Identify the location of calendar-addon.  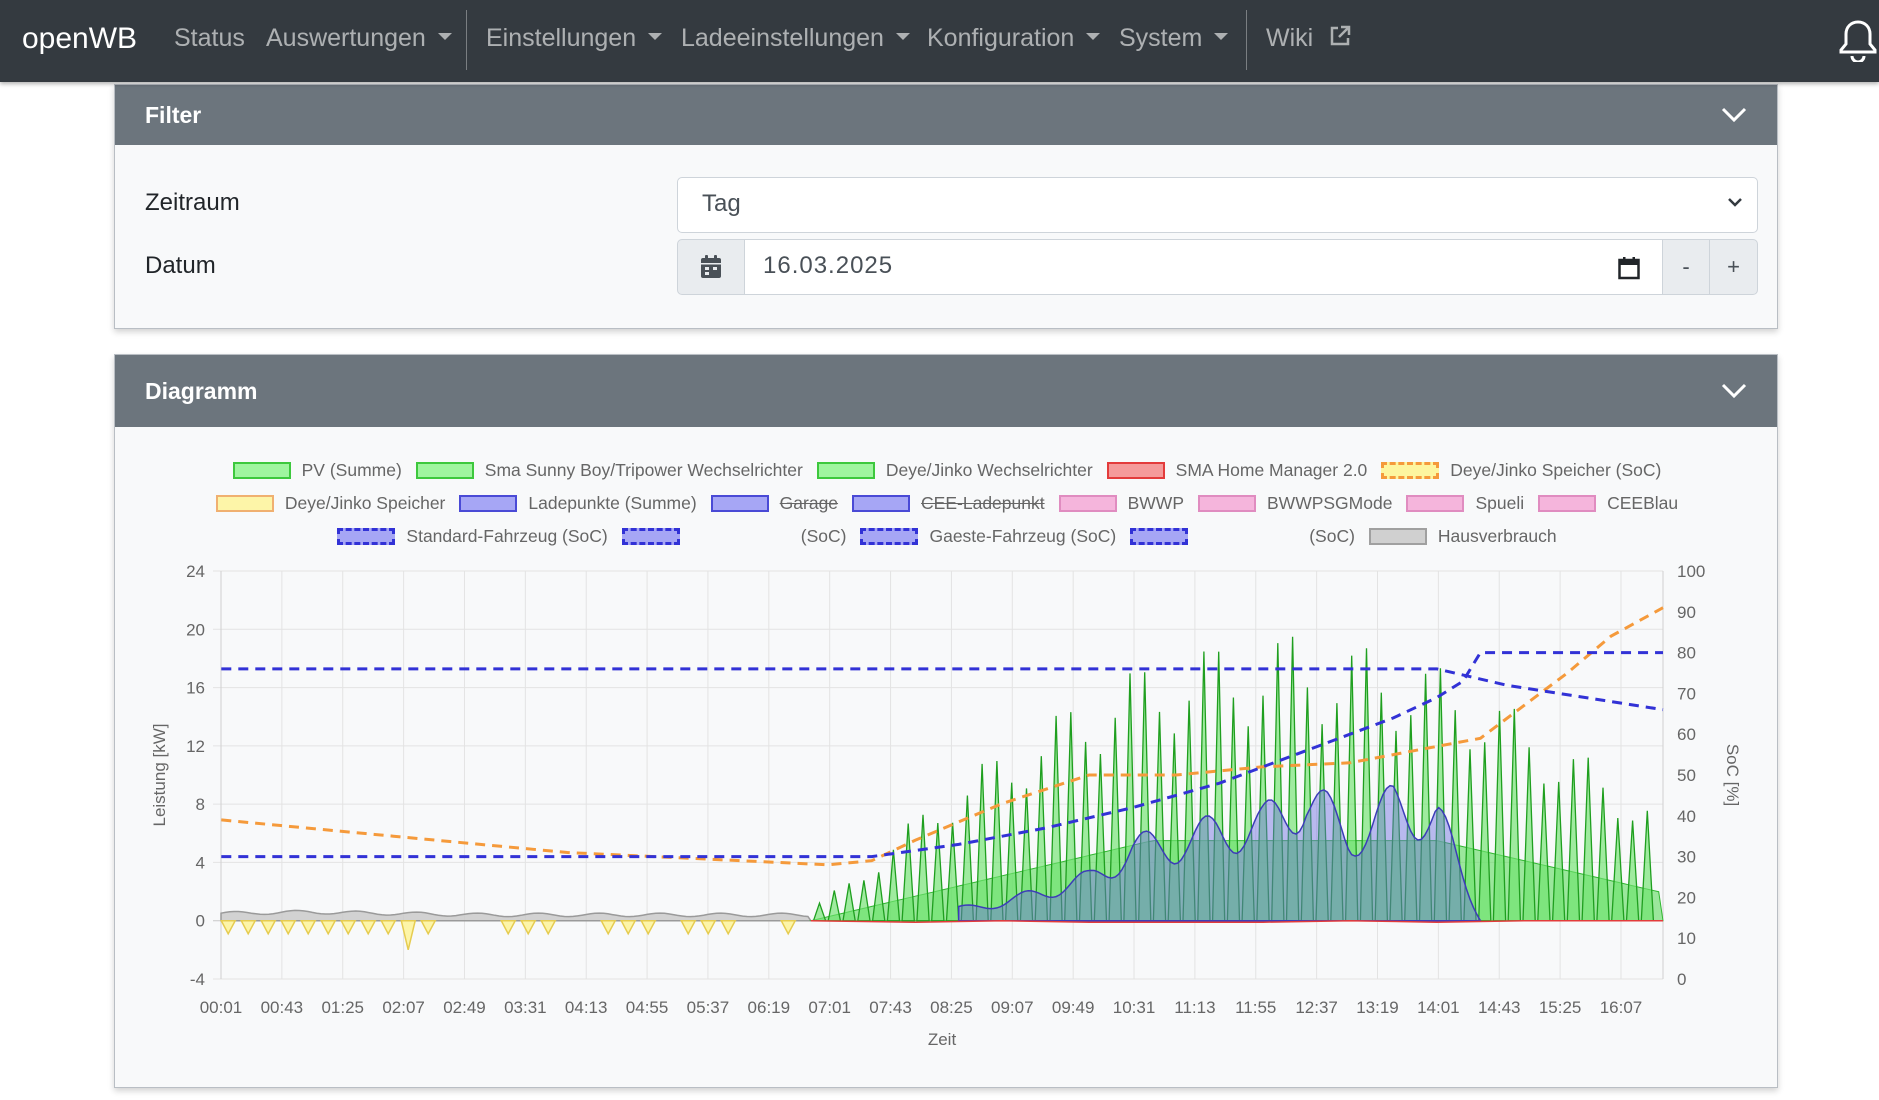
(711, 267).